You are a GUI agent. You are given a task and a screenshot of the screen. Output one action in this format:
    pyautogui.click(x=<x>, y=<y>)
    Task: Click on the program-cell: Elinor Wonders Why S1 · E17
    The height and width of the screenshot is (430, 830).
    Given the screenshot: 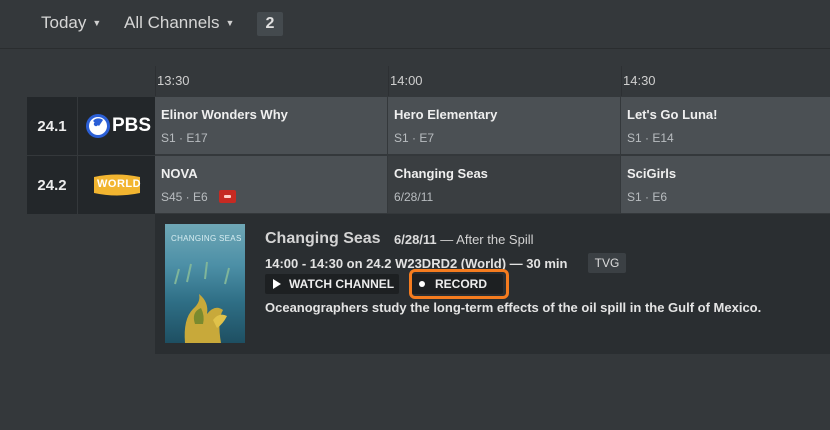 What is the action you would take?
    pyautogui.click(x=271, y=125)
    